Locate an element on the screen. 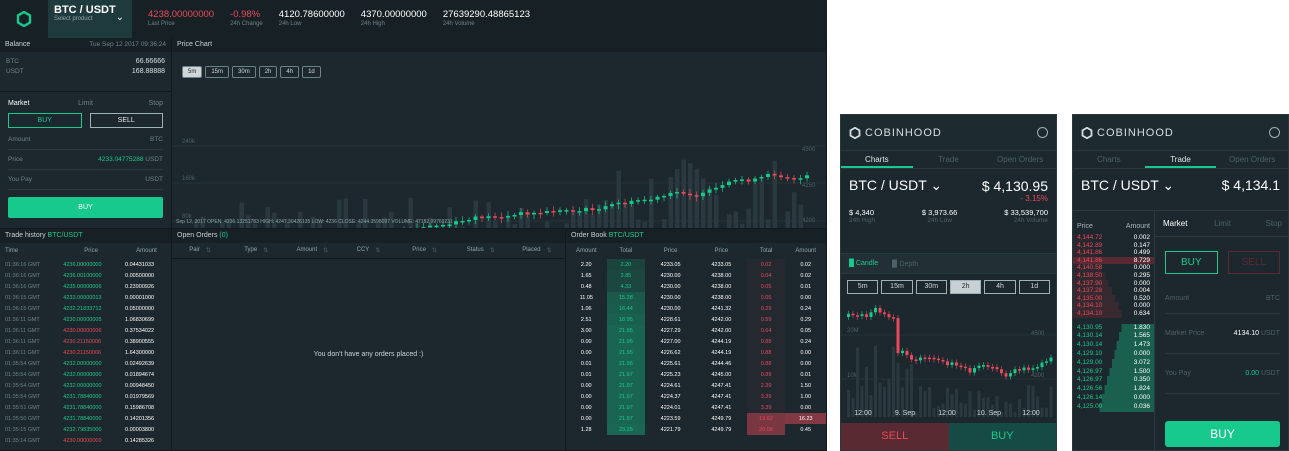 The width and height of the screenshot is (1289, 451). ask-row: 4,141.86 8.729 is located at coordinates (1113, 260).